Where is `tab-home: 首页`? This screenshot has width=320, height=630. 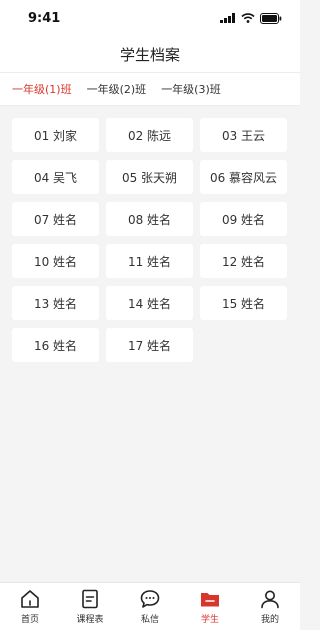
tab-home: 首页 is located at coordinates (30, 606).